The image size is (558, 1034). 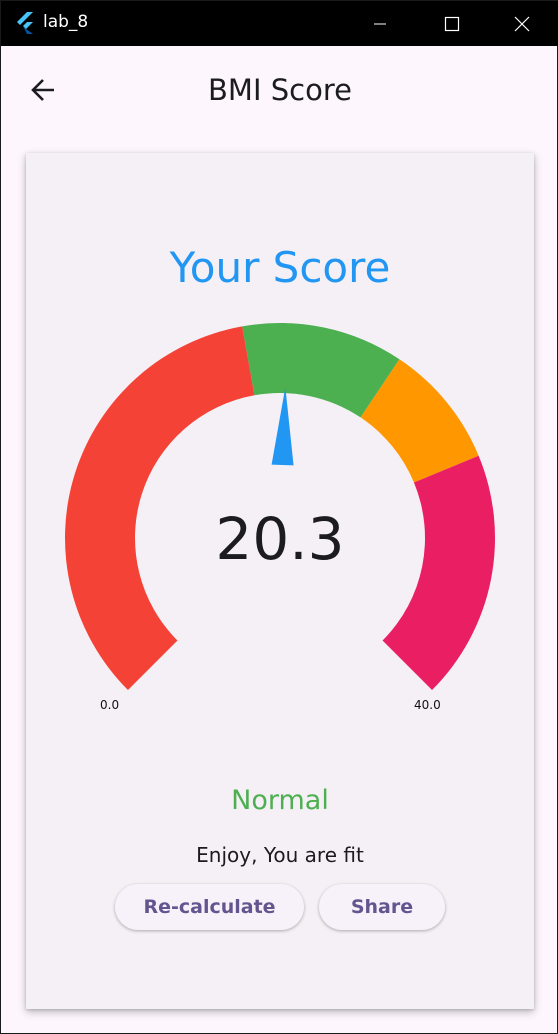 I want to click on minimize-icon, so click(x=380, y=23).